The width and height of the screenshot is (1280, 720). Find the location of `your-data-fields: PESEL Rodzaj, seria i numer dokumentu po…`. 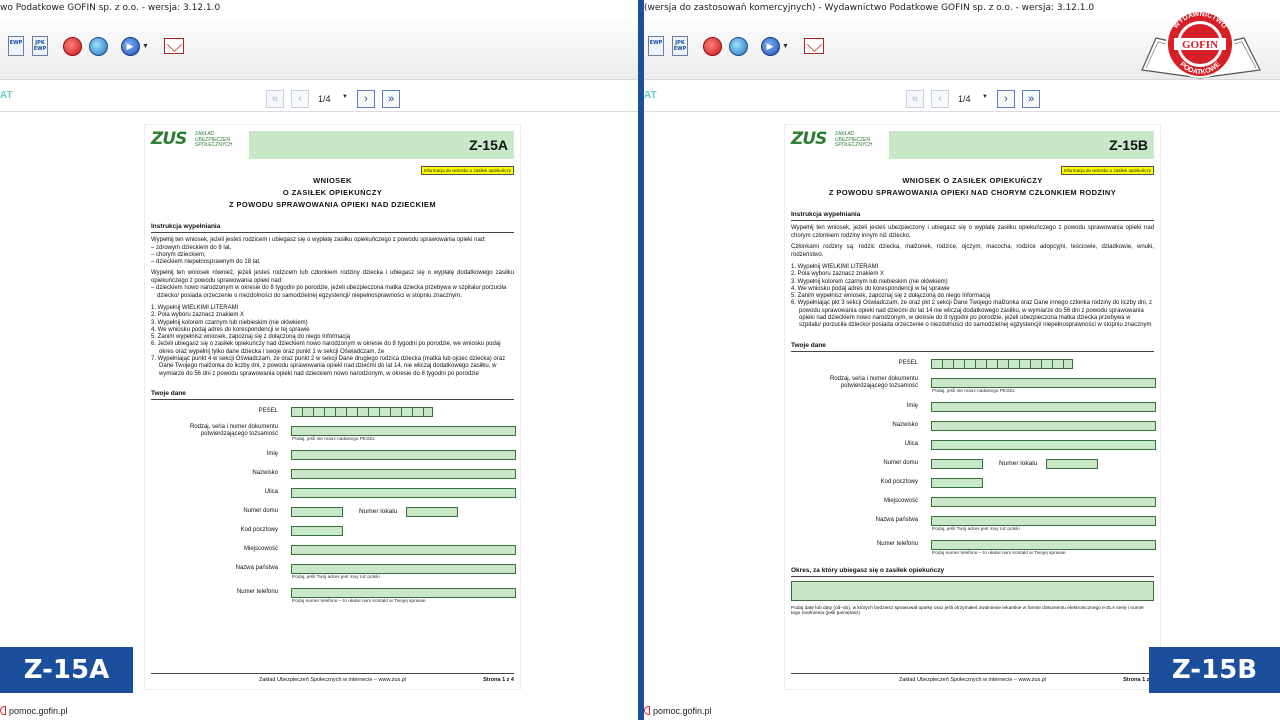

your-data-fields: PESEL Rodzaj, seria i numer dokumentu po… is located at coordinates (973, 458).